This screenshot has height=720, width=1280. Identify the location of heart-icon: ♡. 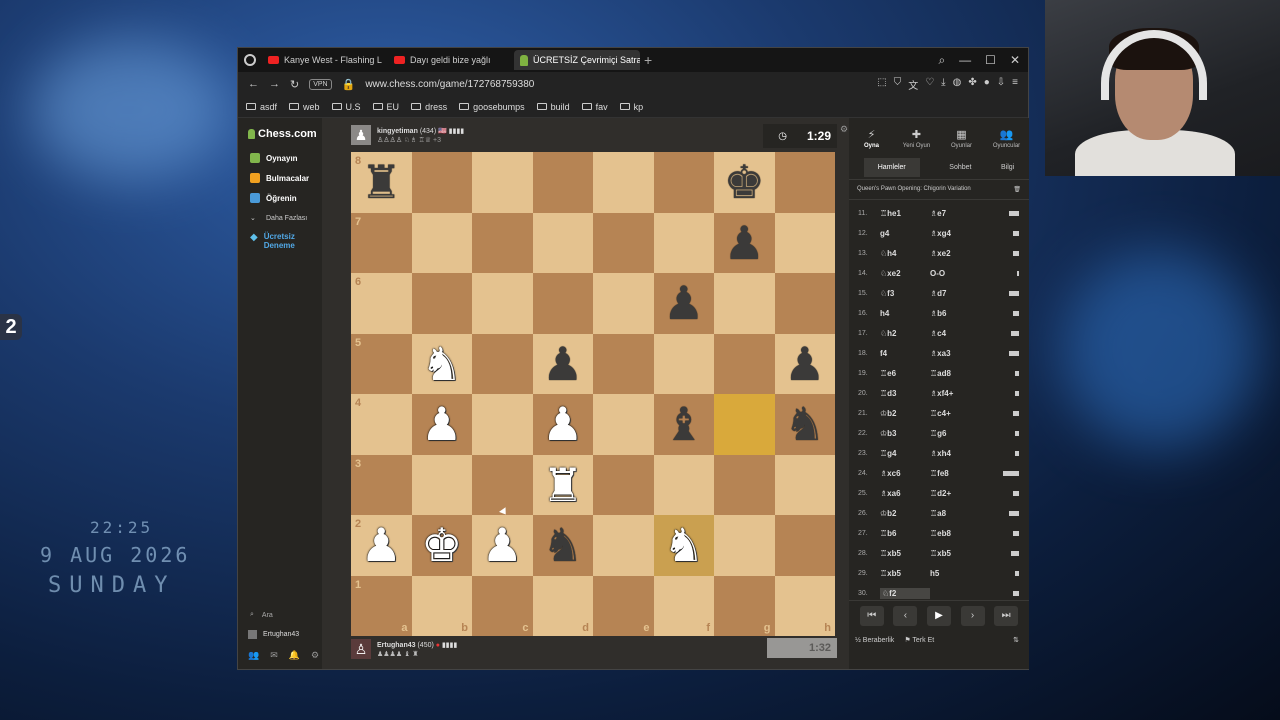
(929, 84).